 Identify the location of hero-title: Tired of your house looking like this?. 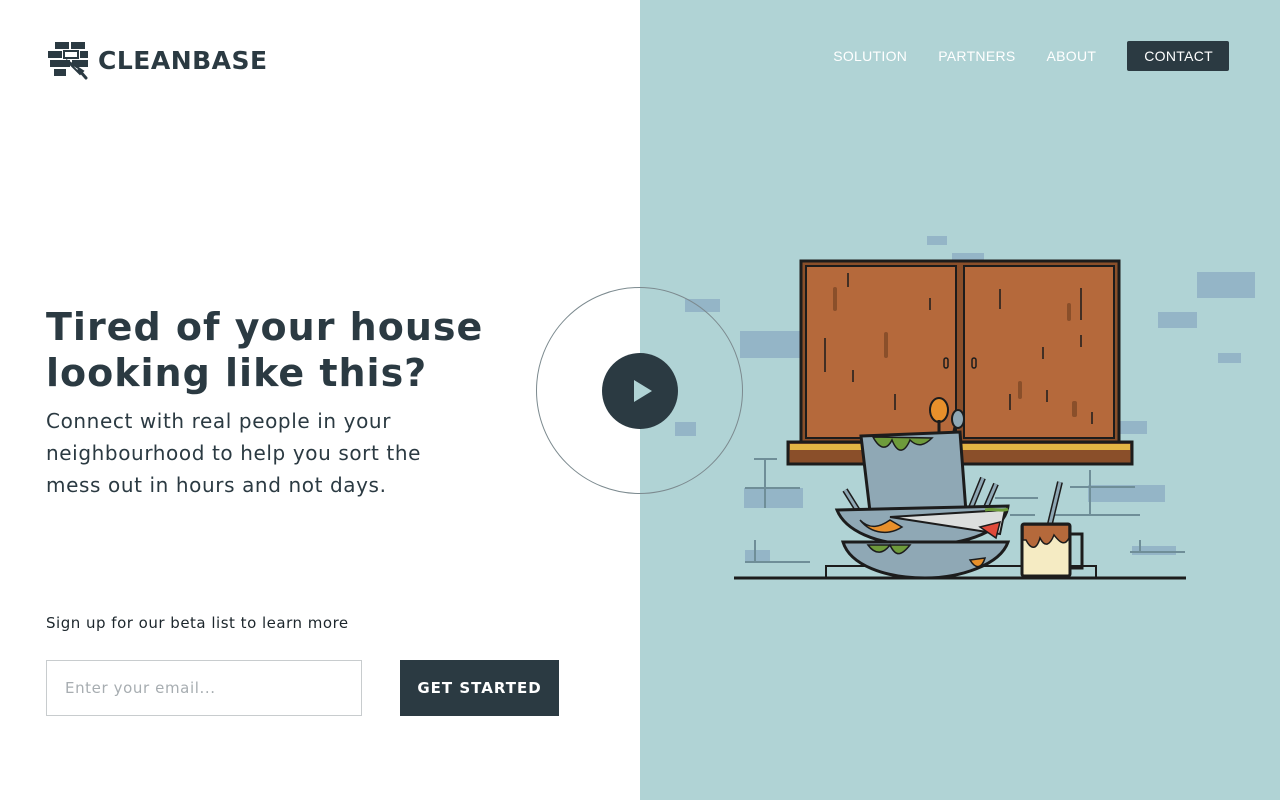
(265, 350).